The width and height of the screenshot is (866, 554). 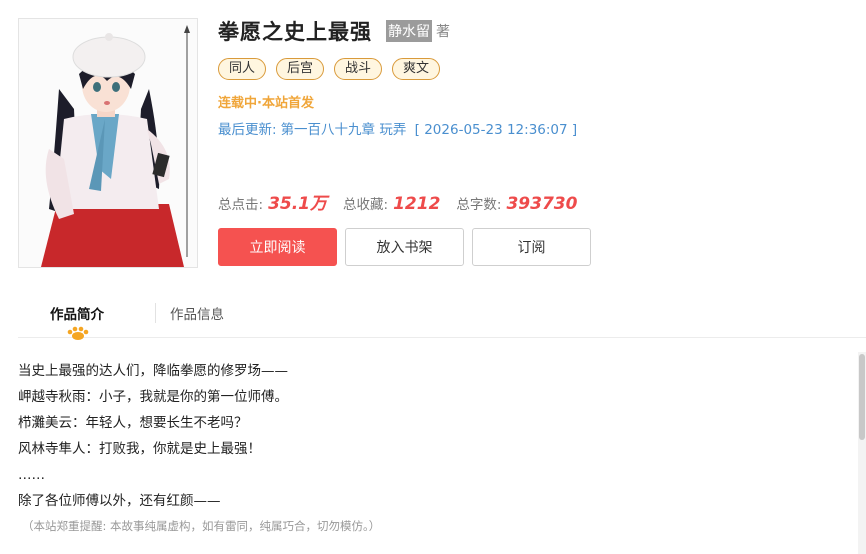 What do you see at coordinates (531, 247) in the screenshot?
I see `subscribe-button: 订阅` at bounding box center [531, 247].